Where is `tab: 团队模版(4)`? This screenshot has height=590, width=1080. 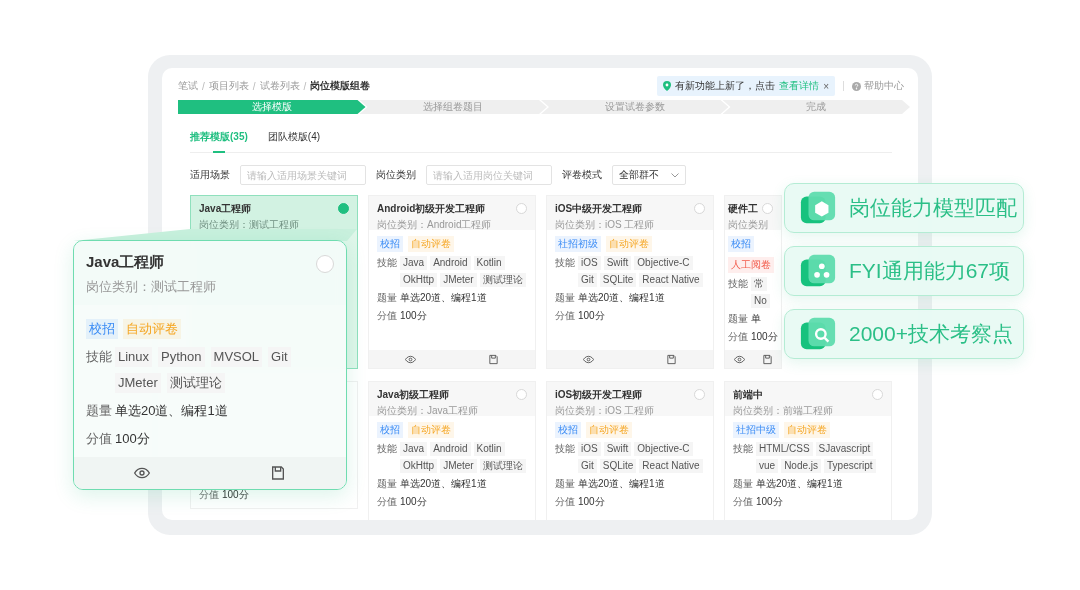 tab: 团队模版(4) is located at coordinates (294, 138).